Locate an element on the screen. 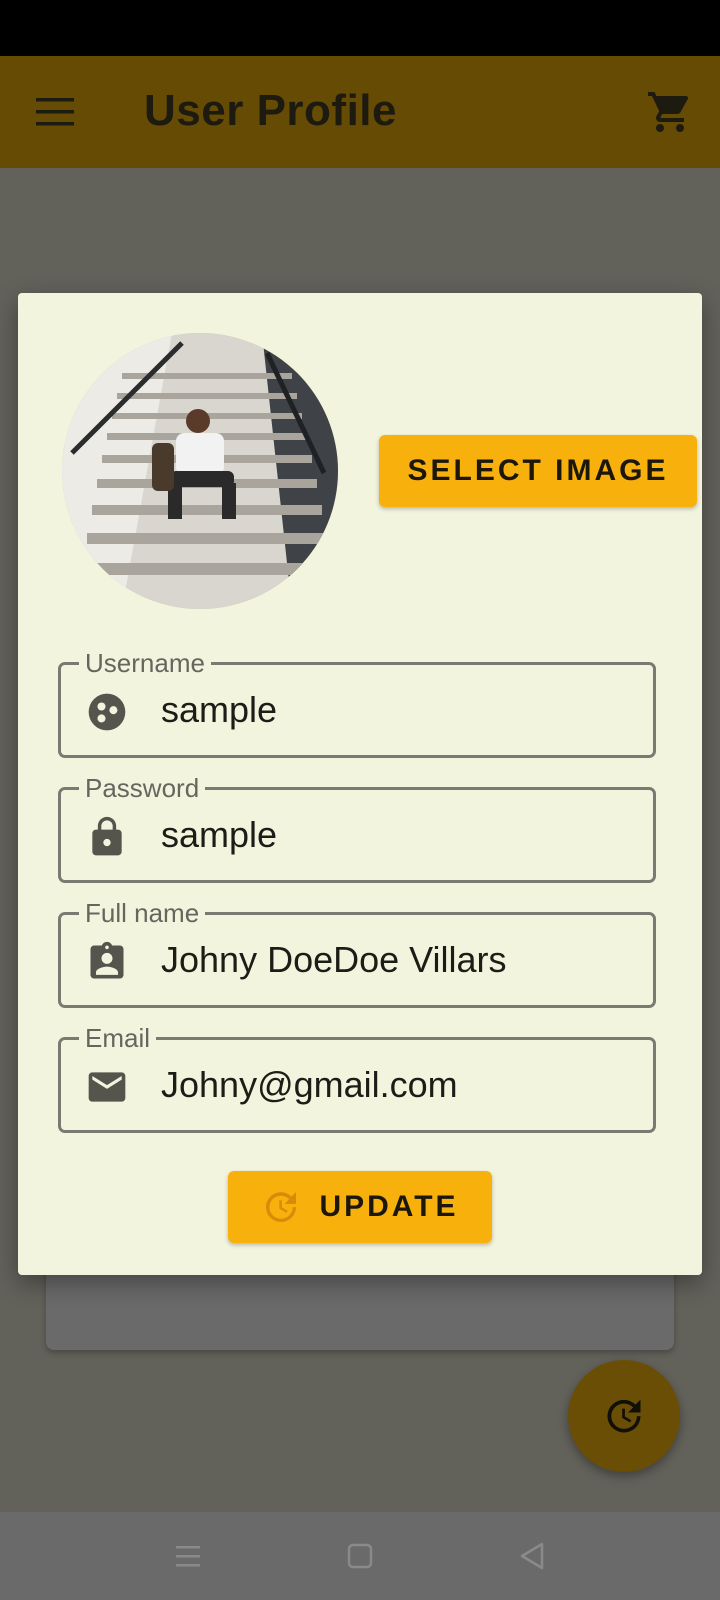 This screenshot has width=720, height=1600. full-name-field: Full name is located at coordinates (357, 952).